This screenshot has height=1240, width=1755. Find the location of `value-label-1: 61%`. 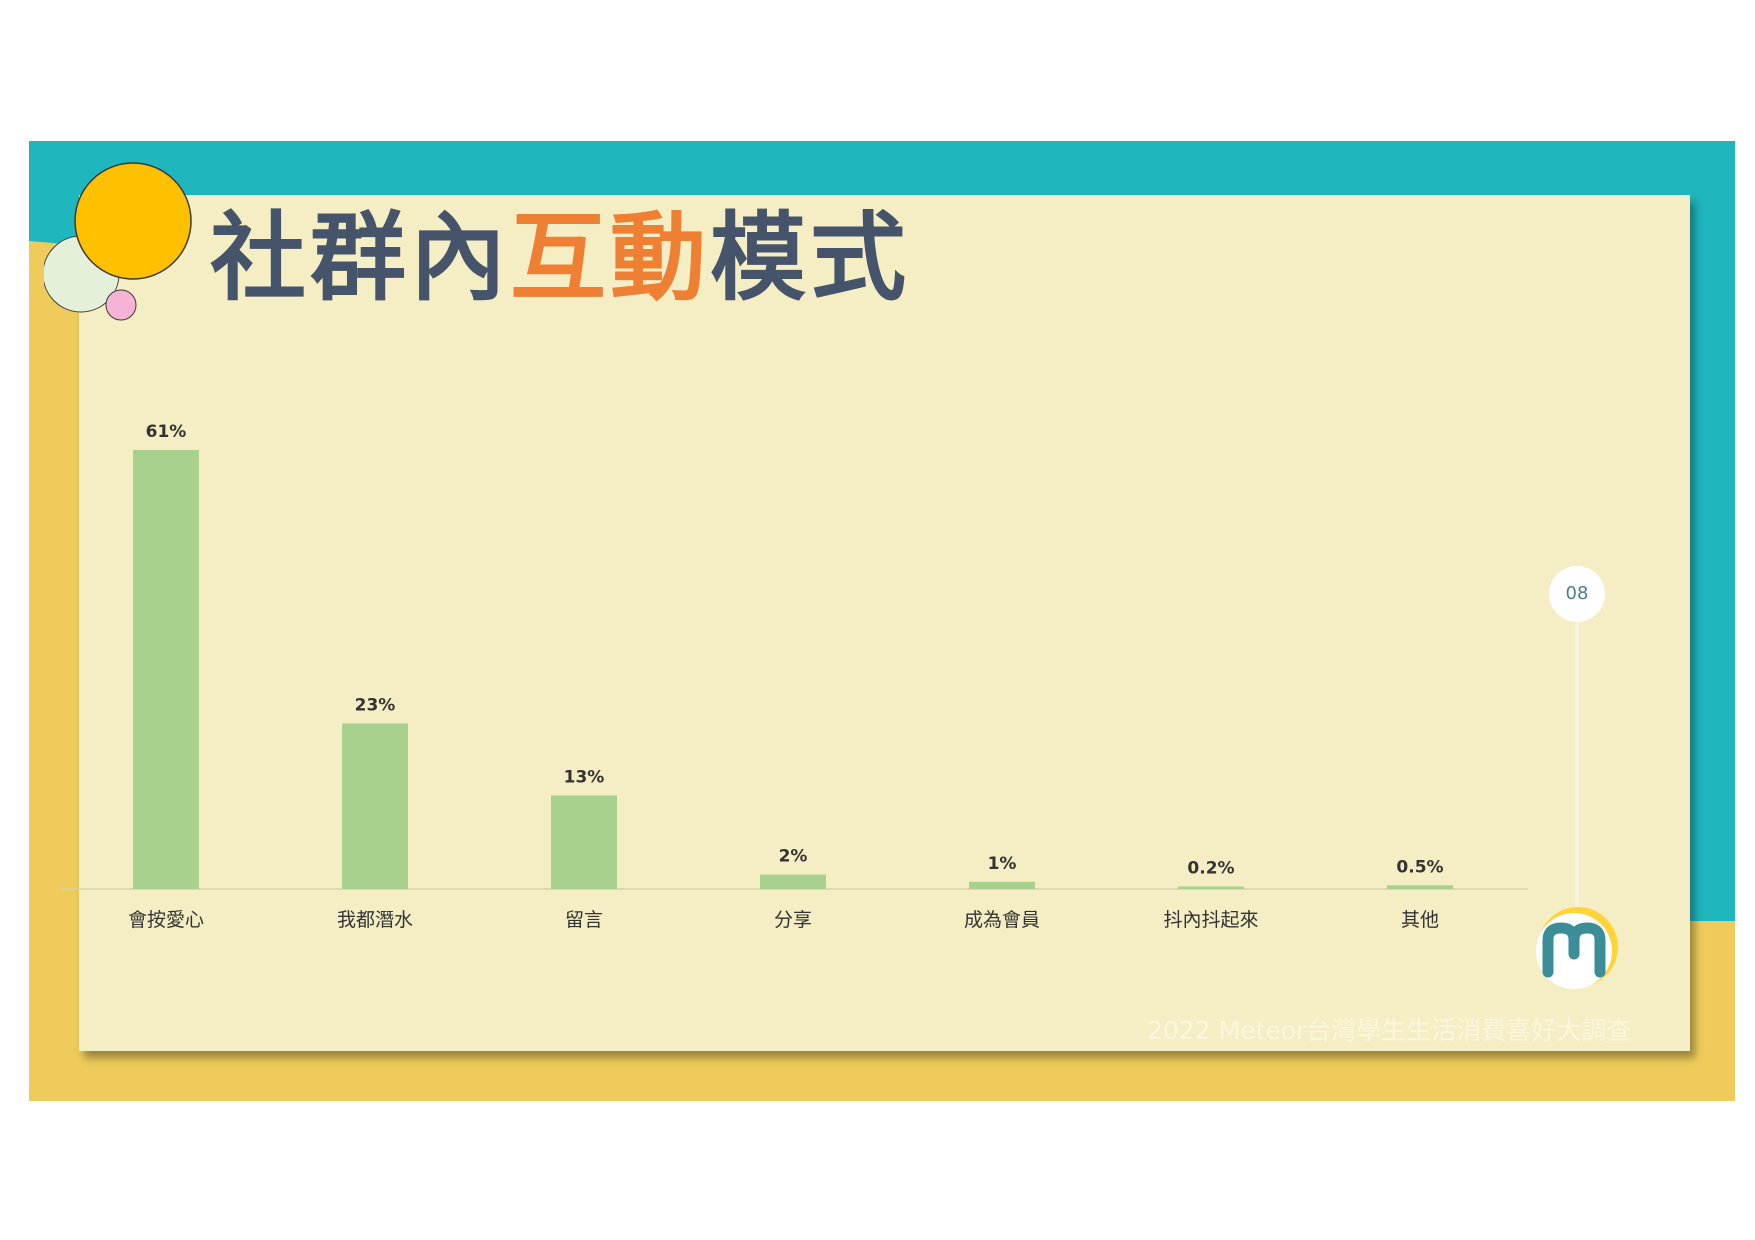

value-label-1: 61% is located at coordinates (166, 432).